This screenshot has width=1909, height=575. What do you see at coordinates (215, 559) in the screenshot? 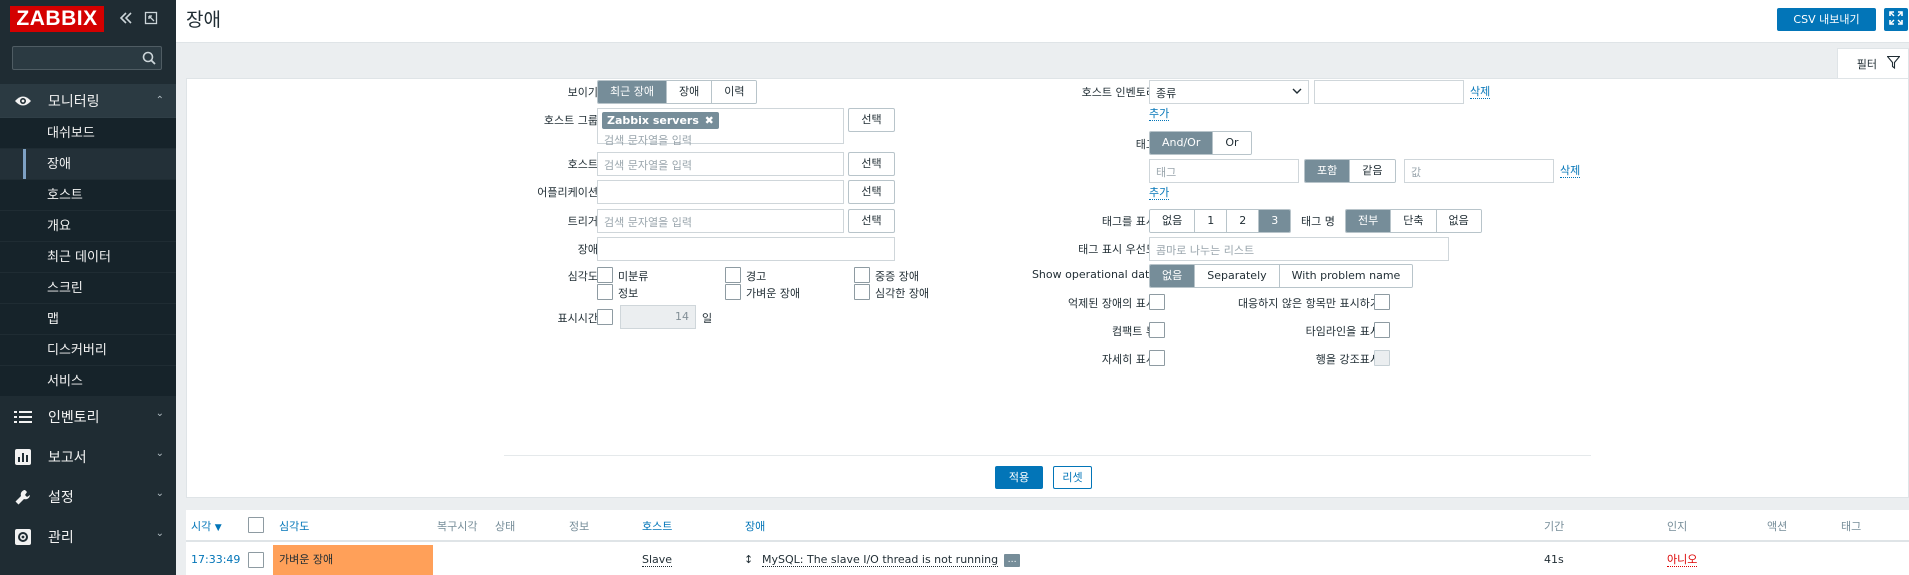
I see `row-time-link: 17:33:49` at bounding box center [215, 559].